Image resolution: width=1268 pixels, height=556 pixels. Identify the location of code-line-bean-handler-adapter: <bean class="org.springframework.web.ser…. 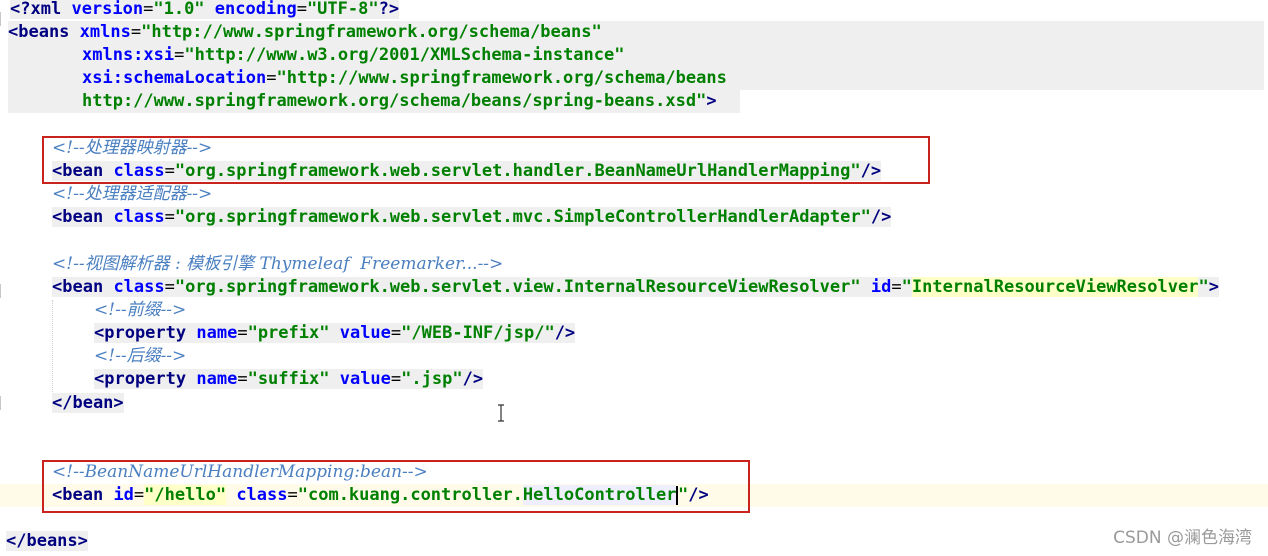
(472, 217).